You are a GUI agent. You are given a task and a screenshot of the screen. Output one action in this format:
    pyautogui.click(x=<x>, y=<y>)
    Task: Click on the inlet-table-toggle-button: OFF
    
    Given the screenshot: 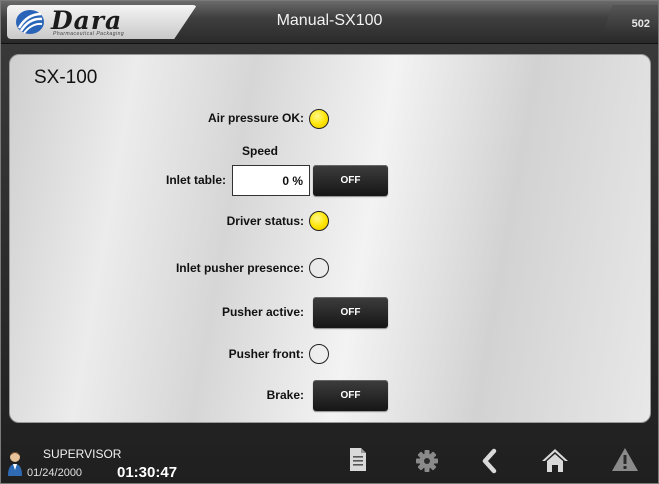 What is the action you would take?
    pyautogui.click(x=350, y=180)
    